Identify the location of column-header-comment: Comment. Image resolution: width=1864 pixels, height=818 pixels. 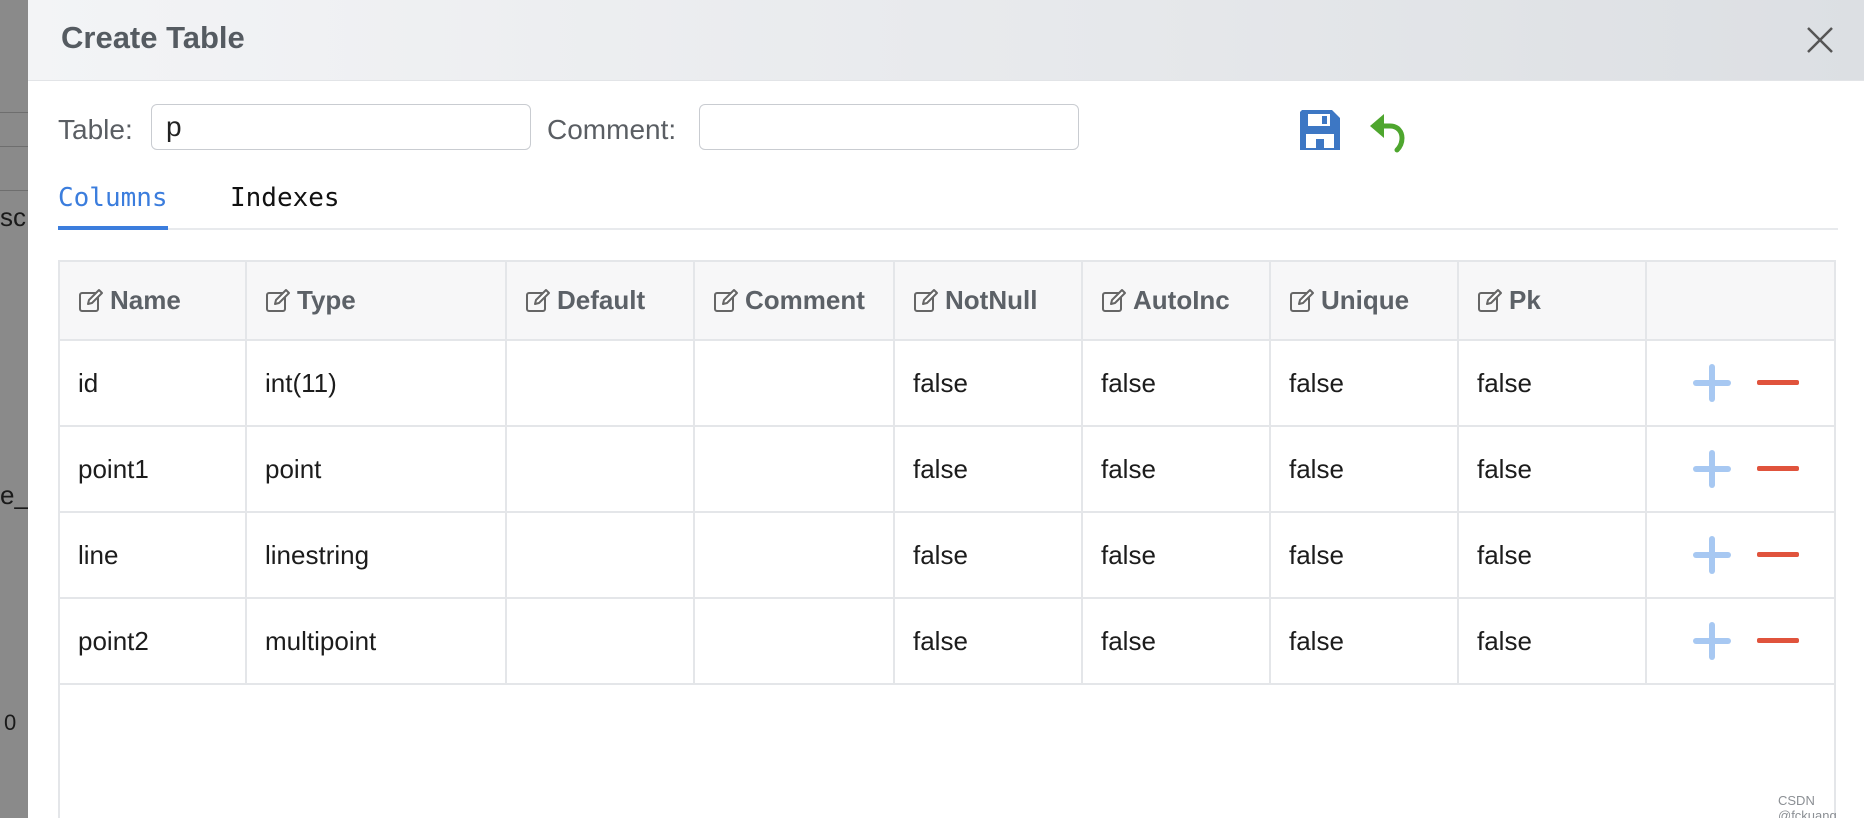
(794, 301).